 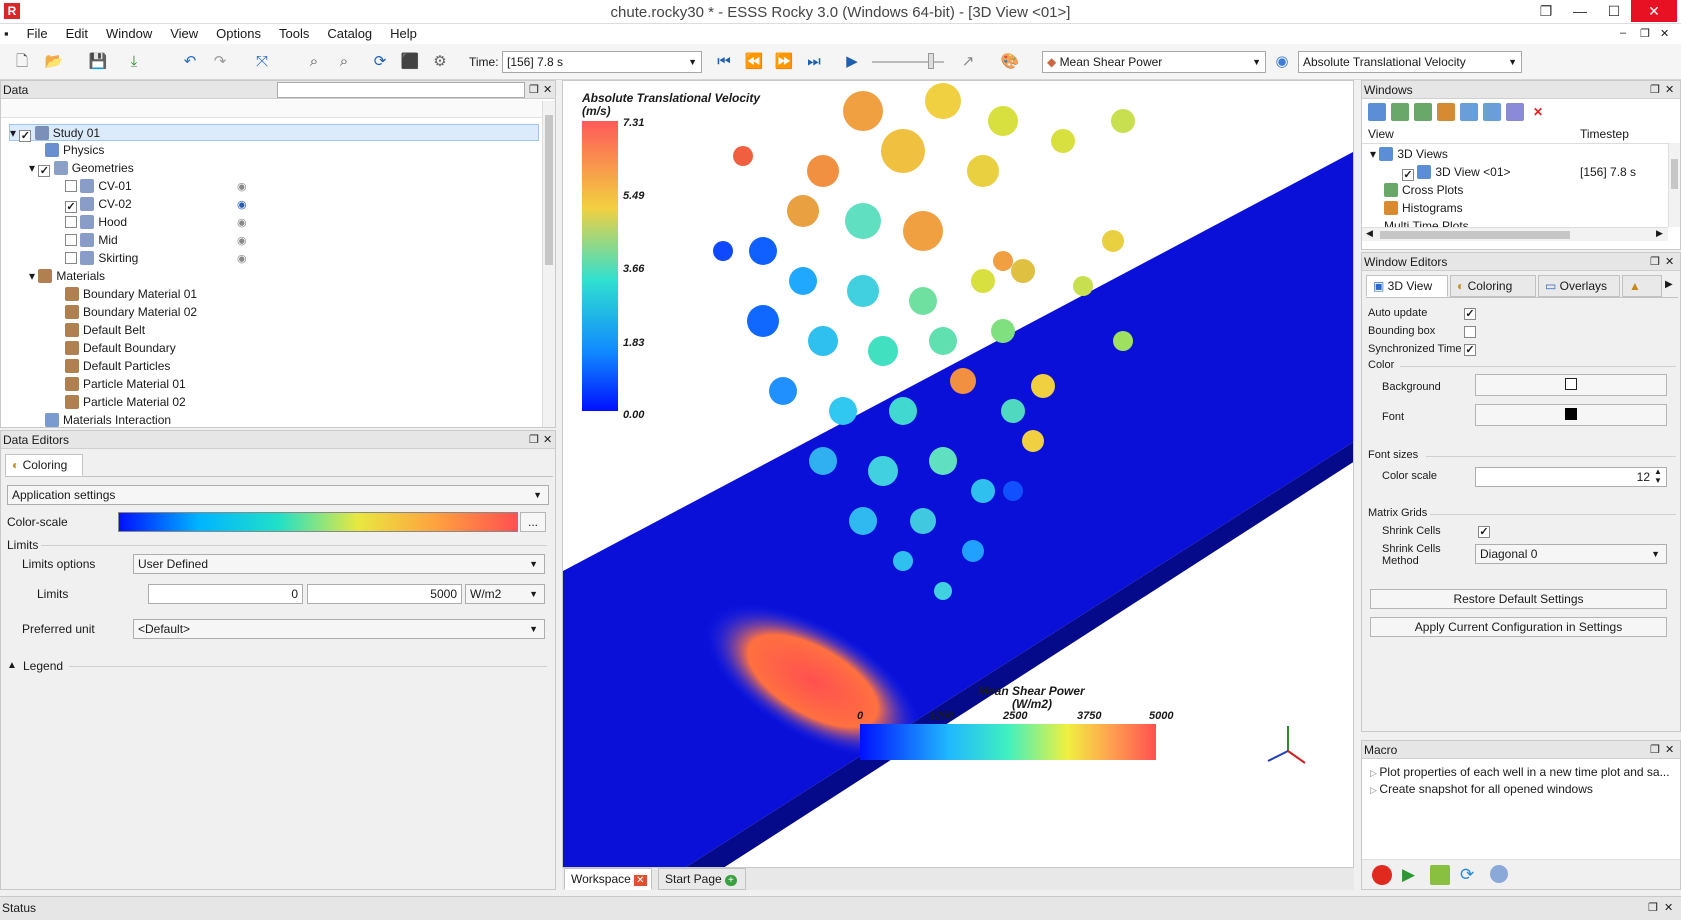 I want to click on tree-item-materials-interaction: Materials Interaction, so click(x=108, y=419).